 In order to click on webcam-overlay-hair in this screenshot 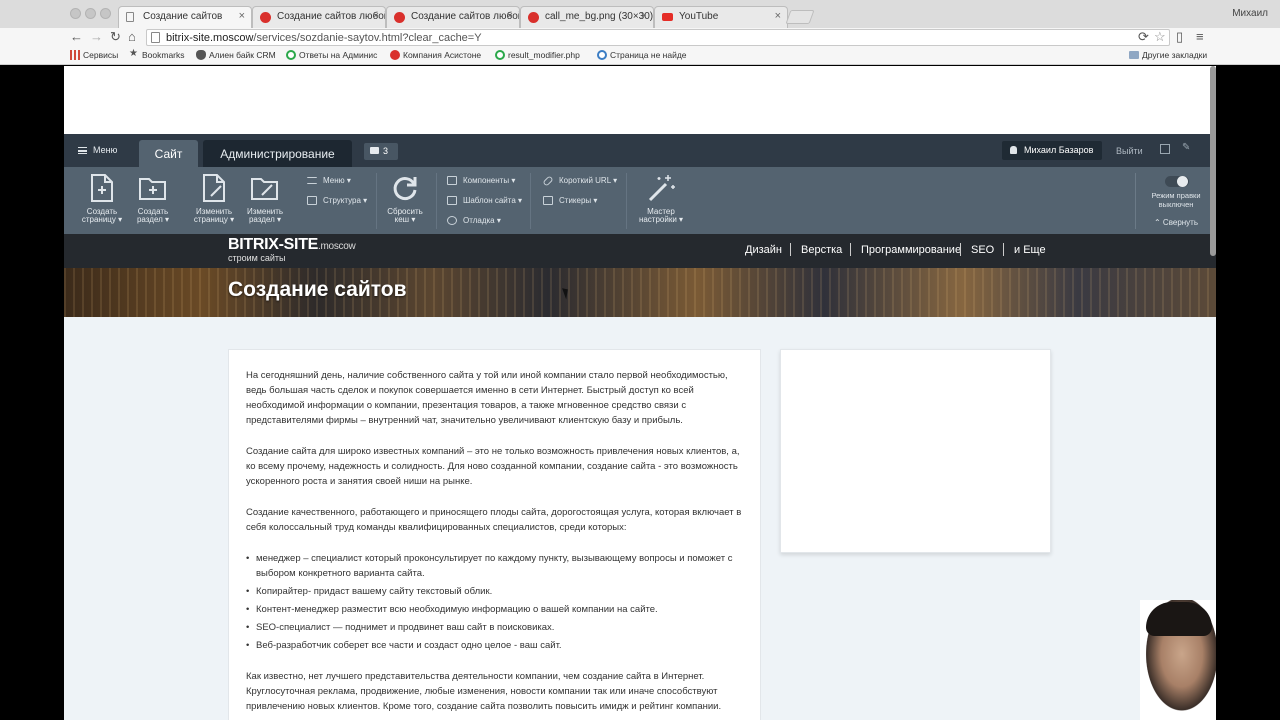, I will do `click(1179, 619)`.